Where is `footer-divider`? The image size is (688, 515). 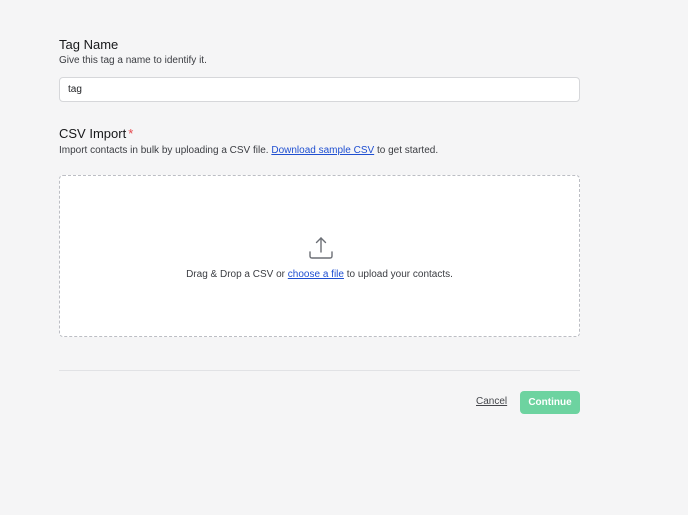 footer-divider is located at coordinates (319, 370).